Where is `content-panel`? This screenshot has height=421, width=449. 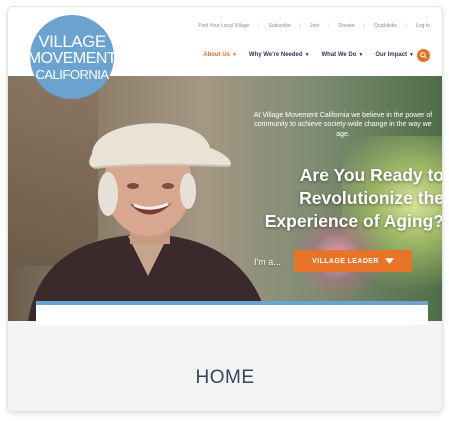
content-panel is located at coordinates (232, 313).